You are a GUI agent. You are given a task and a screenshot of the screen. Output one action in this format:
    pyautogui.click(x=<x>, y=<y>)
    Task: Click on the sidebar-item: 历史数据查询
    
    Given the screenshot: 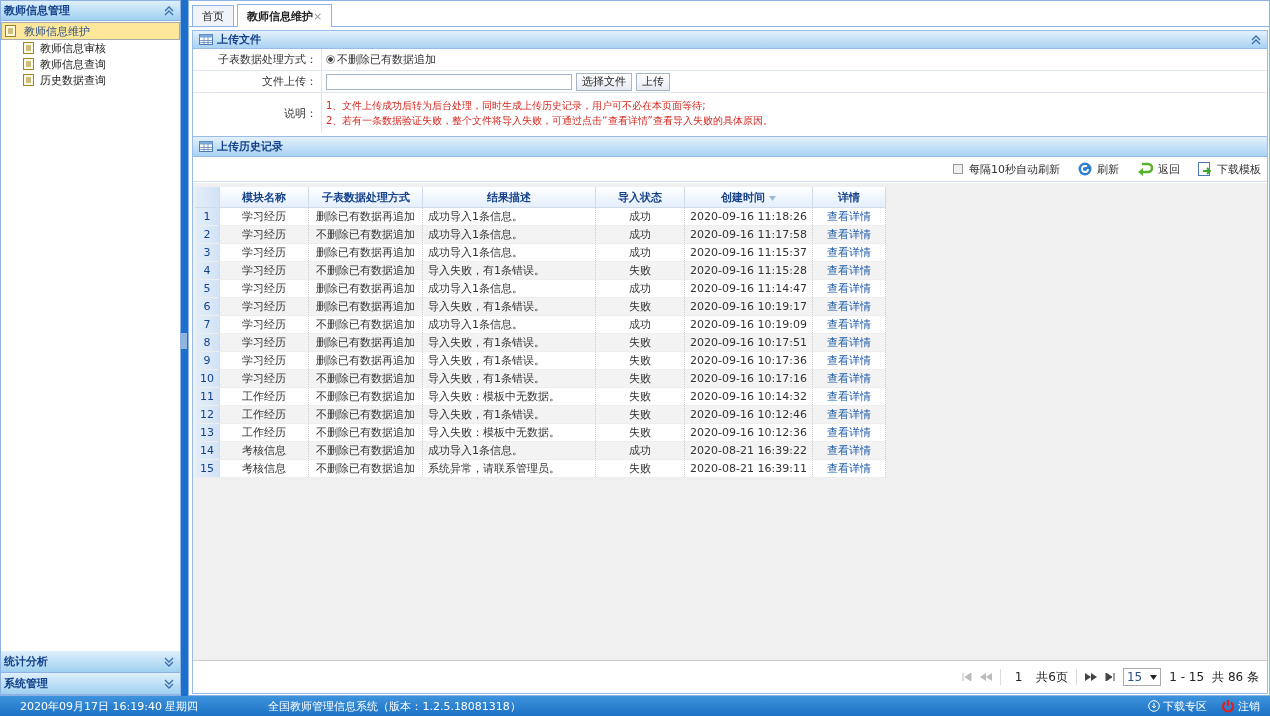 What is the action you would take?
    pyautogui.click(x=90, y=80)
    